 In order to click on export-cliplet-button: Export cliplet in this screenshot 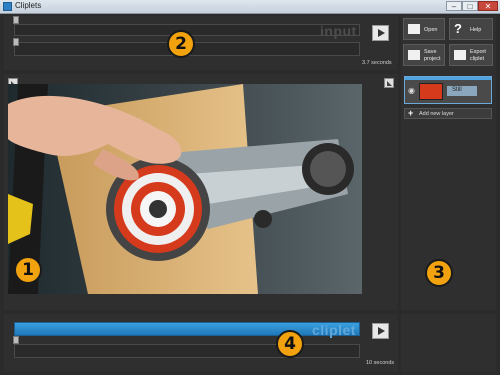, I will do `click(471, 55)`.